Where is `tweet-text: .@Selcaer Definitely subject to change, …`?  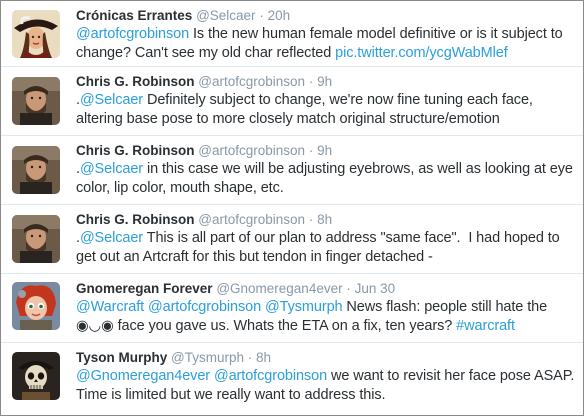 tweet-text: .@Selcaer Definitely subject to change, … is located at coordinates (325, 110).